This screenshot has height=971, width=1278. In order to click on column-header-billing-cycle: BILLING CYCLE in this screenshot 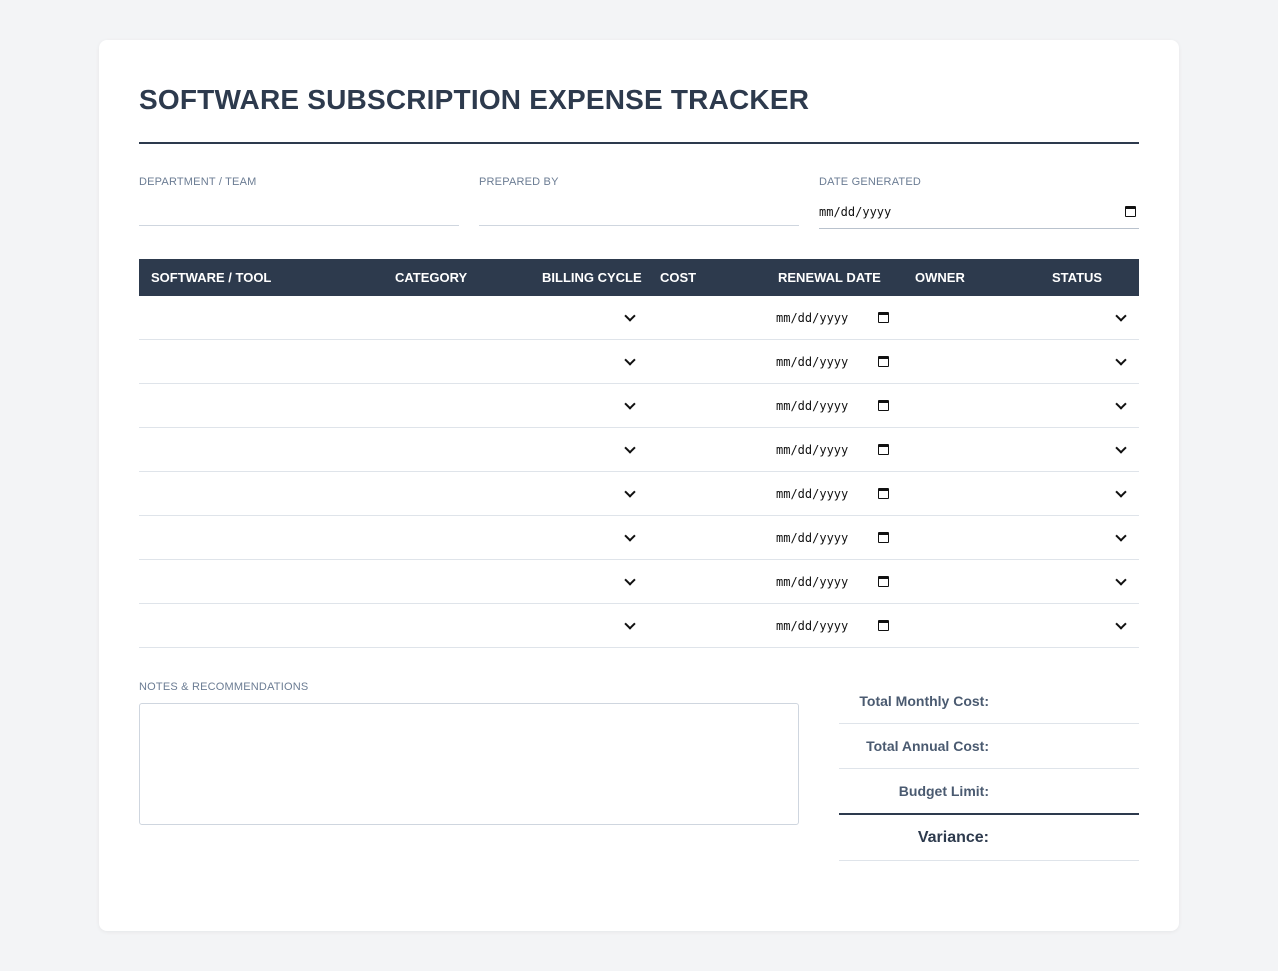, I will do `click(592, 277)`.